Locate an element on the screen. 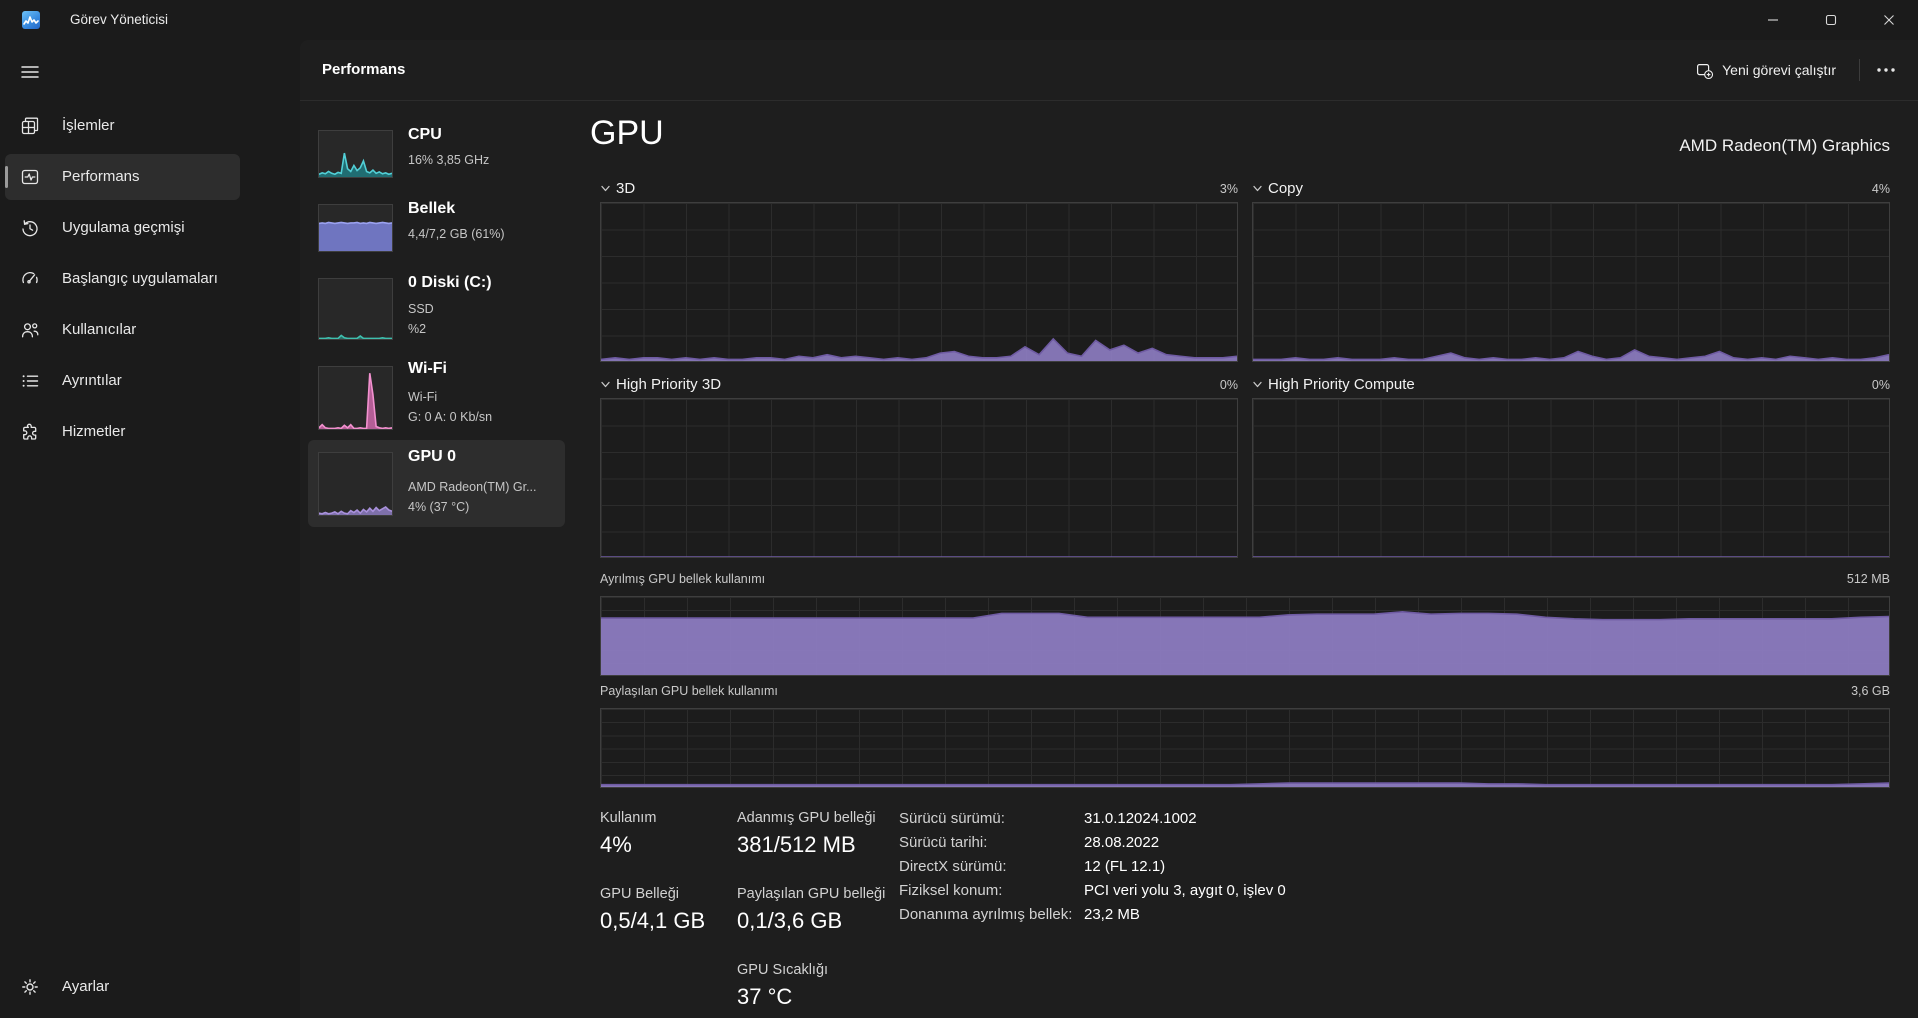 The width and height of the screenshot is (1918, 1018). close-icon is located at coordinates (1889, 20).